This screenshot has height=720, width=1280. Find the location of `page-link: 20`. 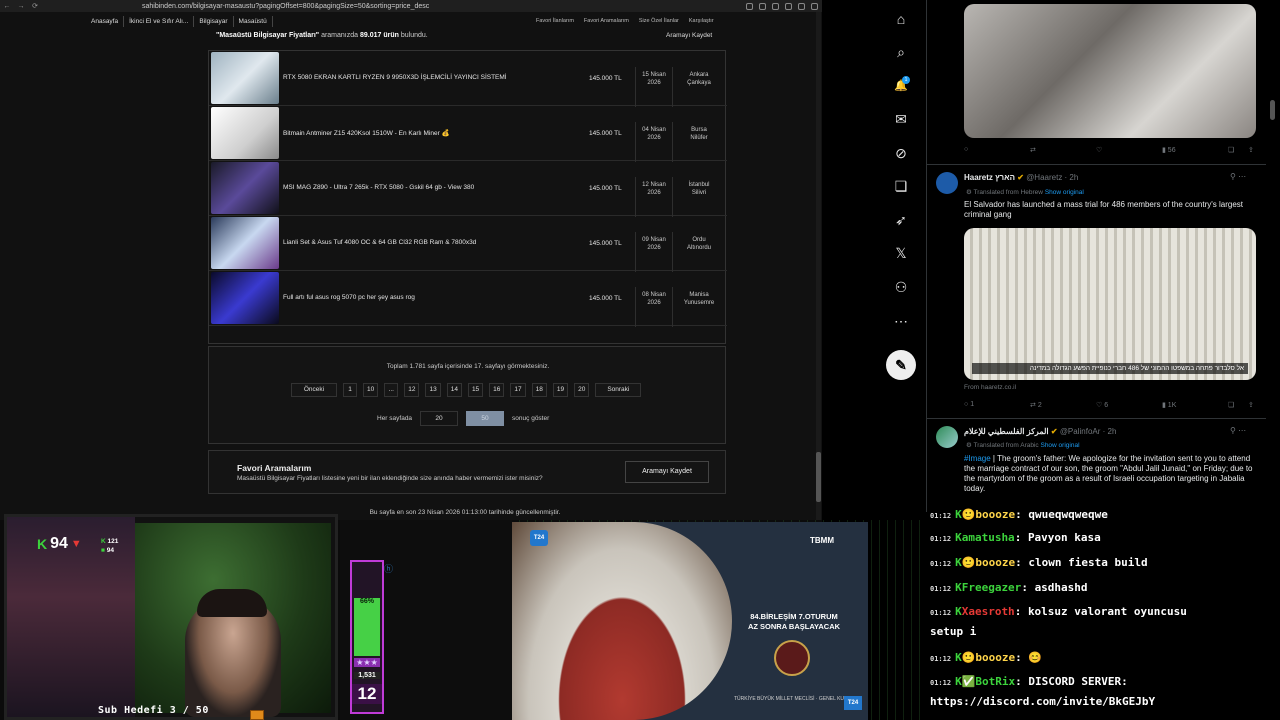

page-link: 20 is located at coordinates (582, 390).